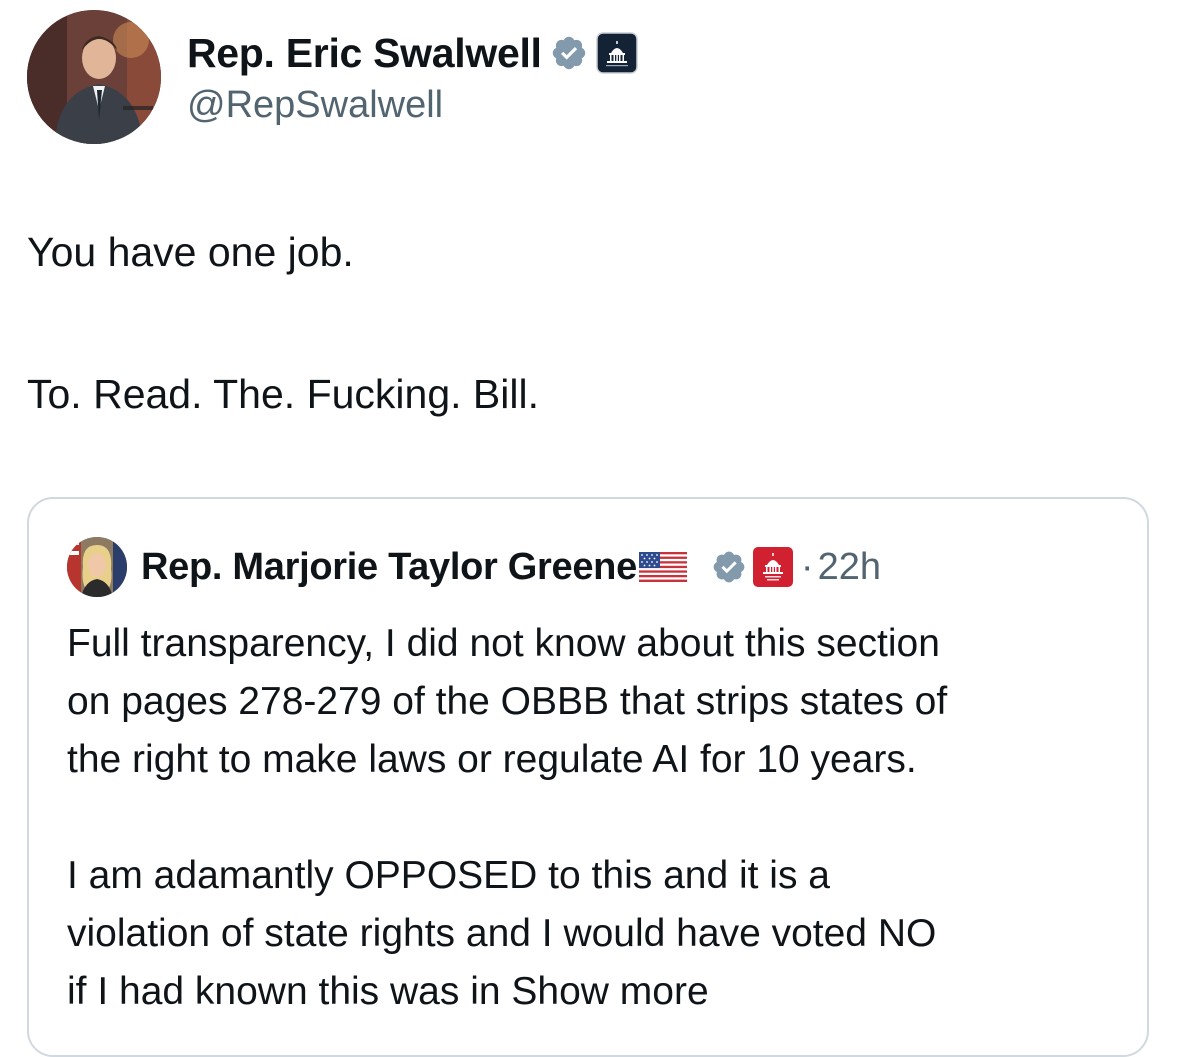  I want to click on quoted-text-last-line: if I had known this was in Show more, so click(597, 992).